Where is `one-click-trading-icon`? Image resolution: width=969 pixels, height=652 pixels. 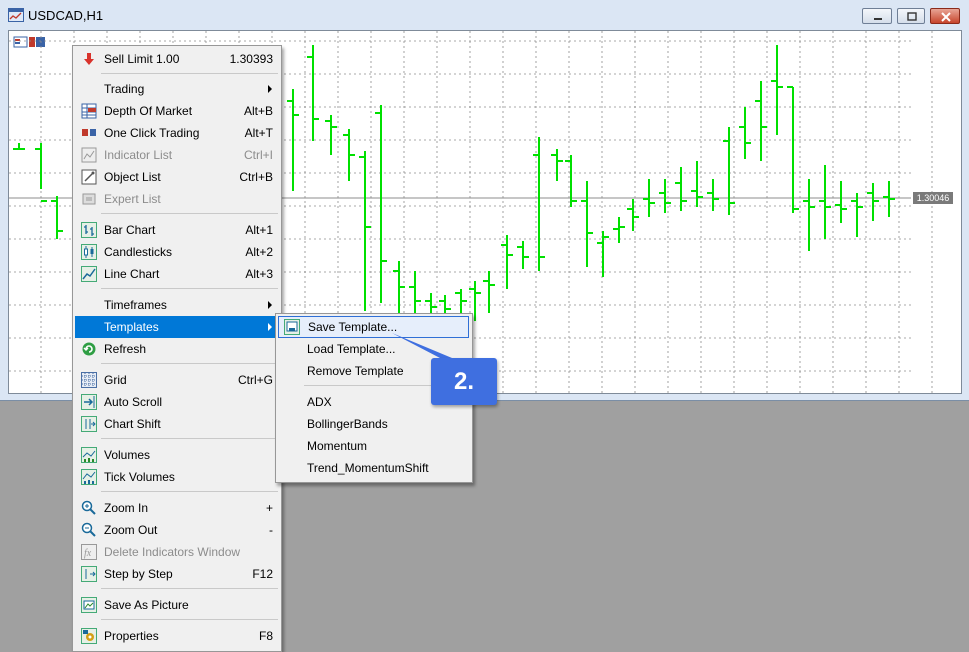 one-click-trading-icon is located at coordinates (89, 132).